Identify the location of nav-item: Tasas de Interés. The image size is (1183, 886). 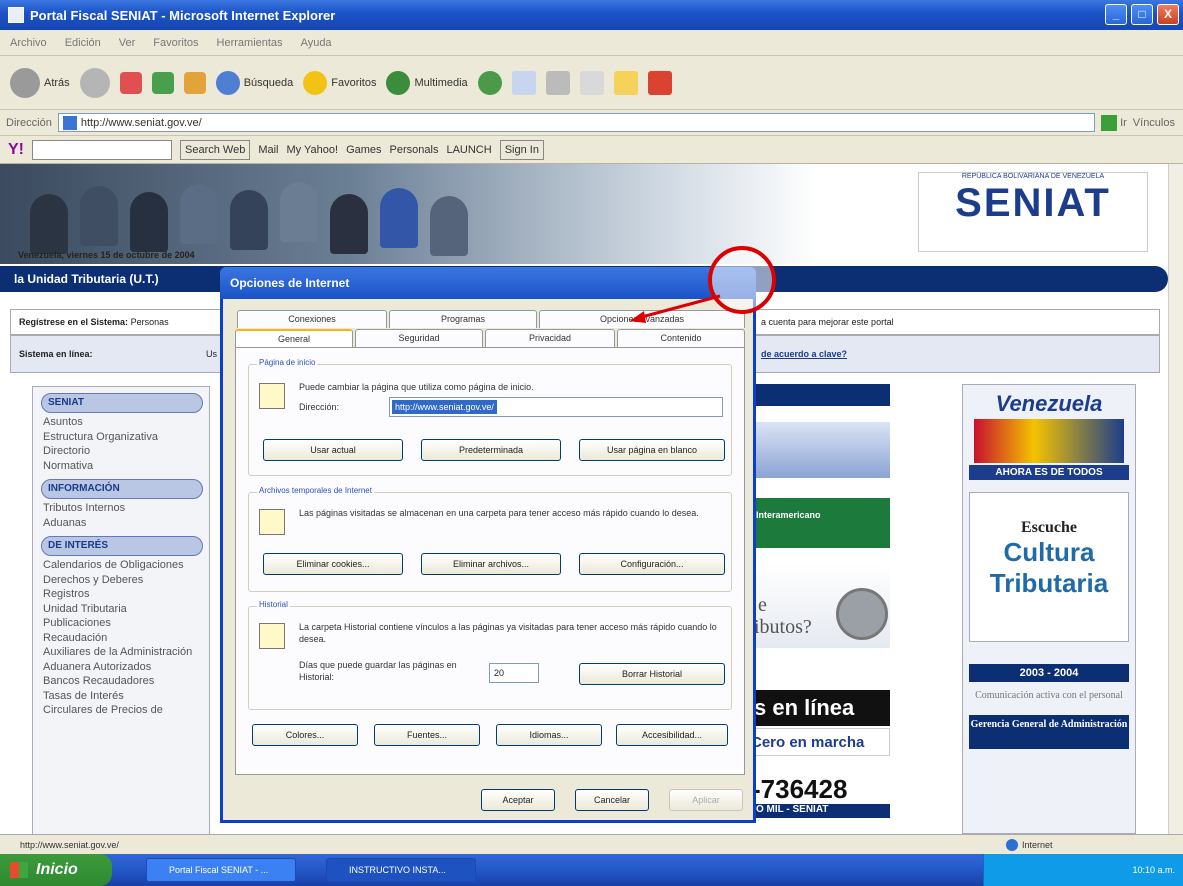
(126, 696).